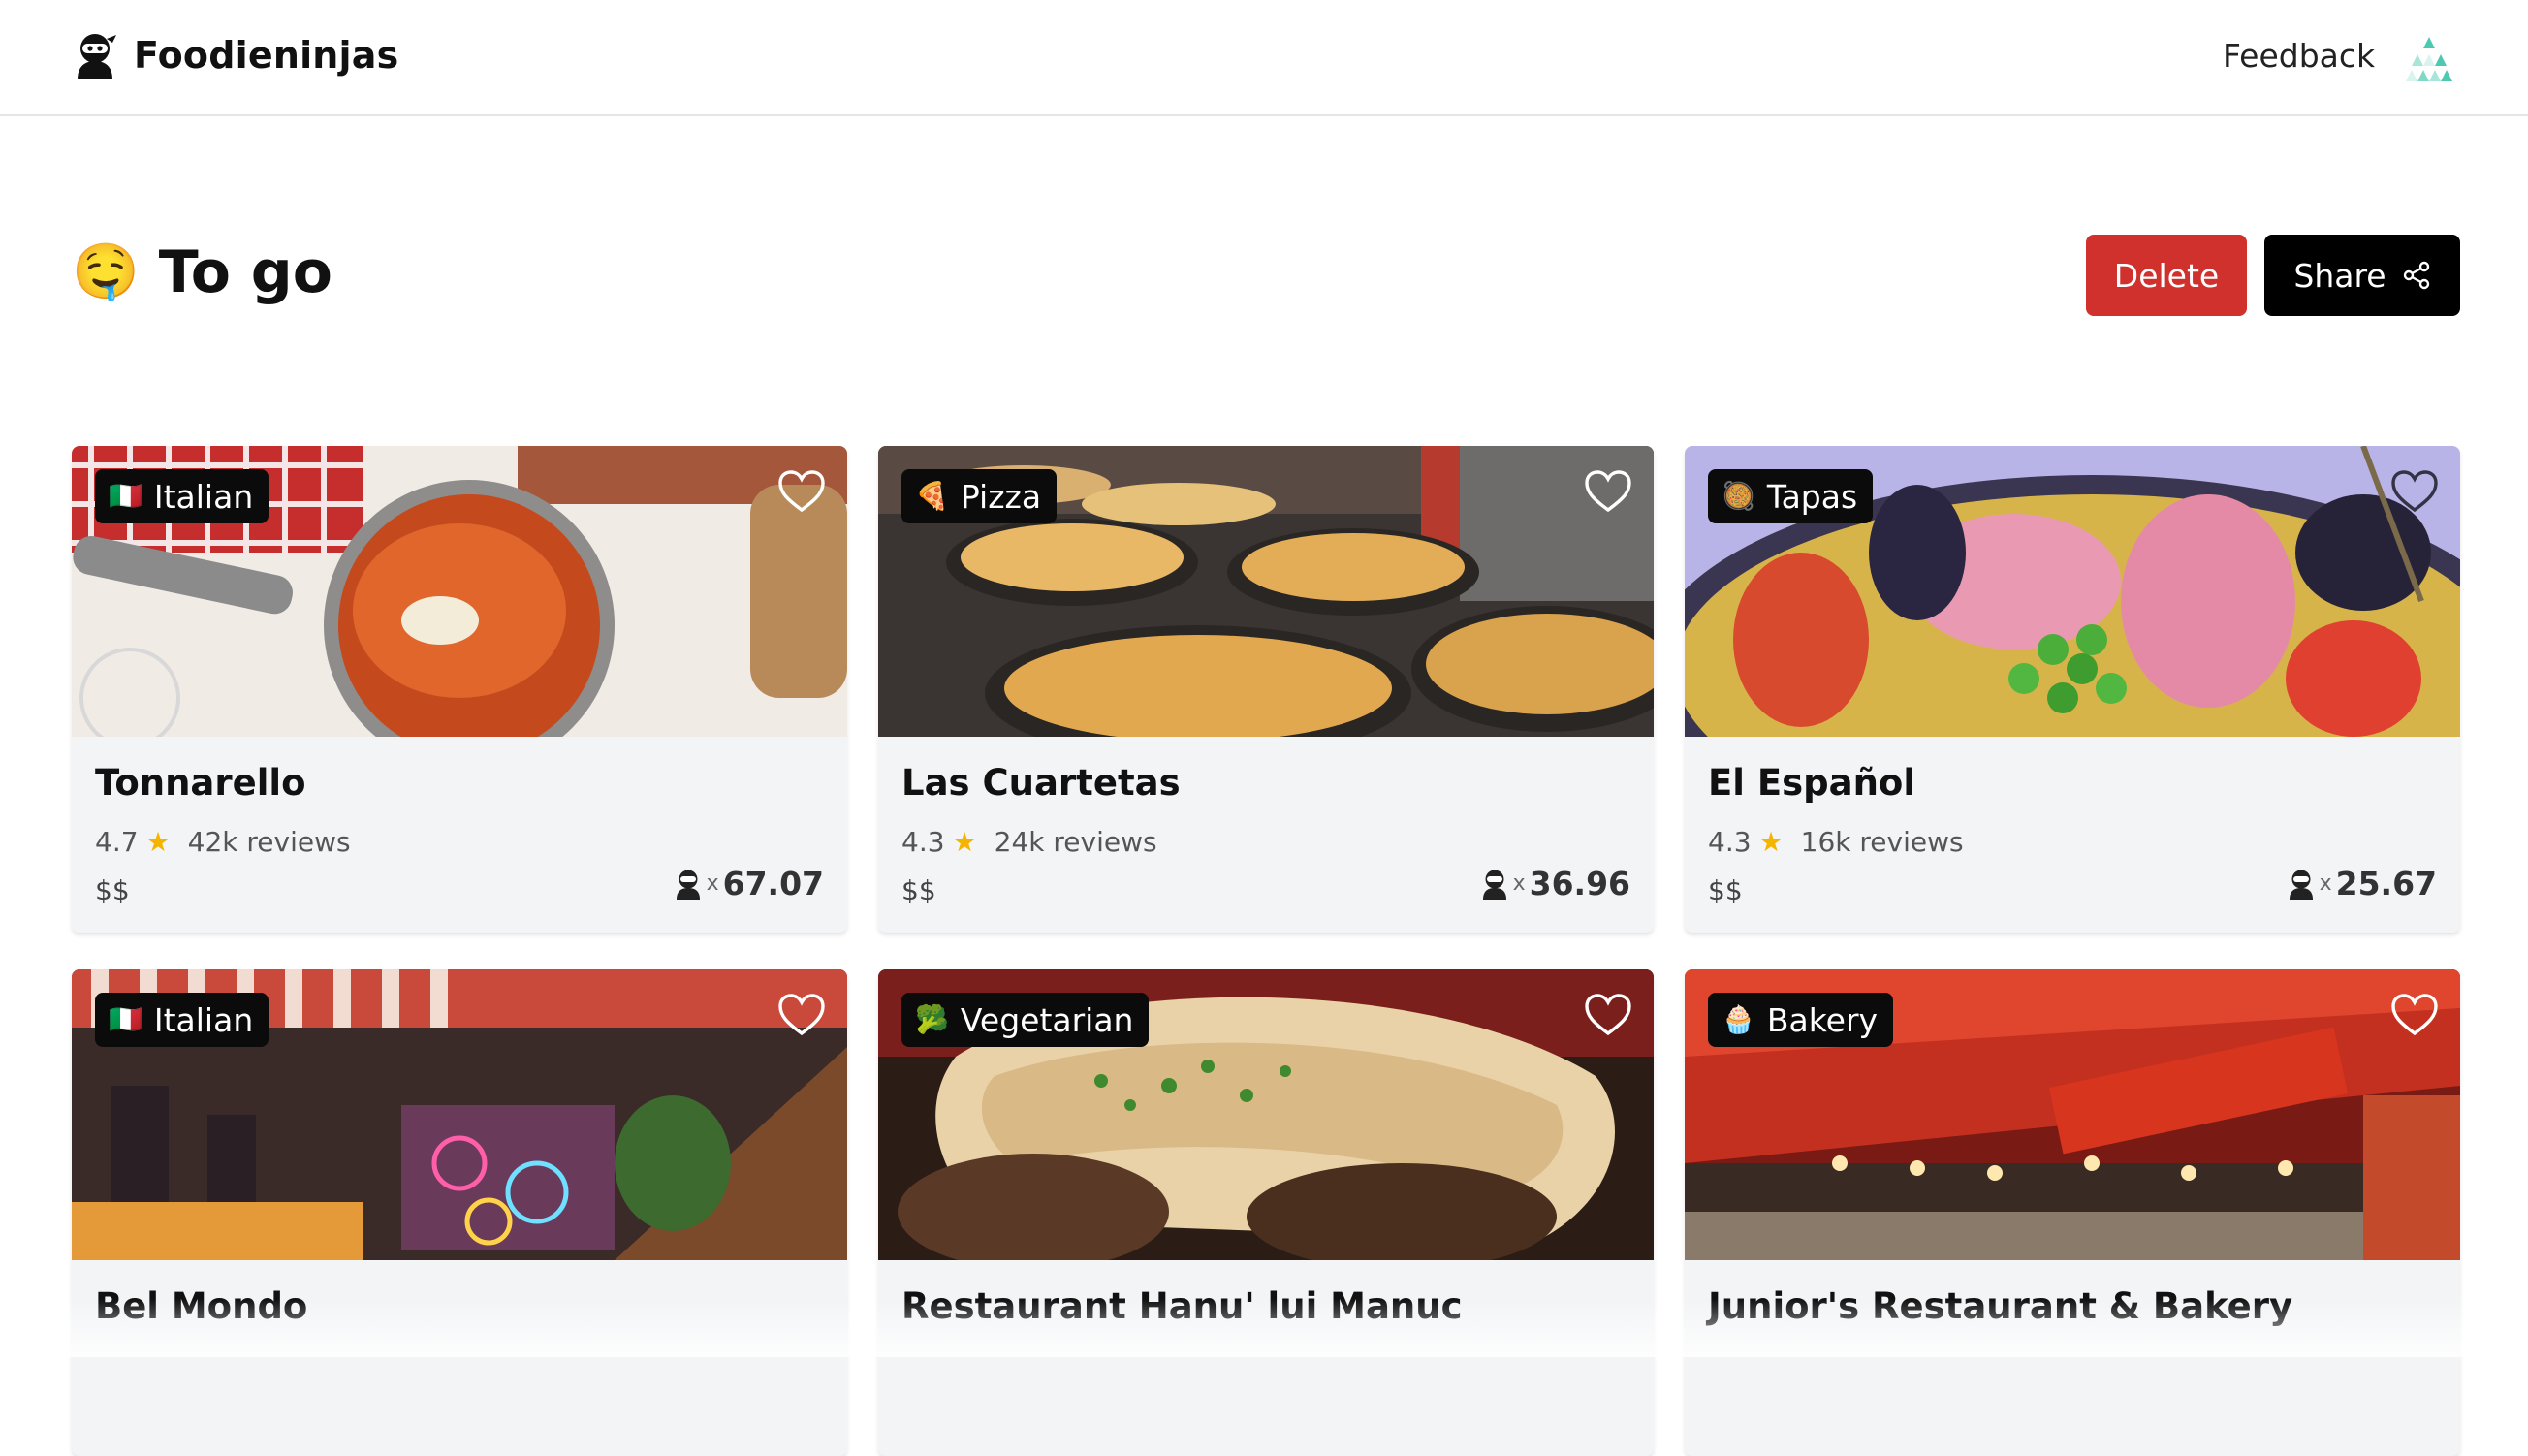 The image size is (2528, 1456). Describe the element at coordinates (200, 783) in the screenshot. I see `restaurant-name: Tonnarello` at that location.